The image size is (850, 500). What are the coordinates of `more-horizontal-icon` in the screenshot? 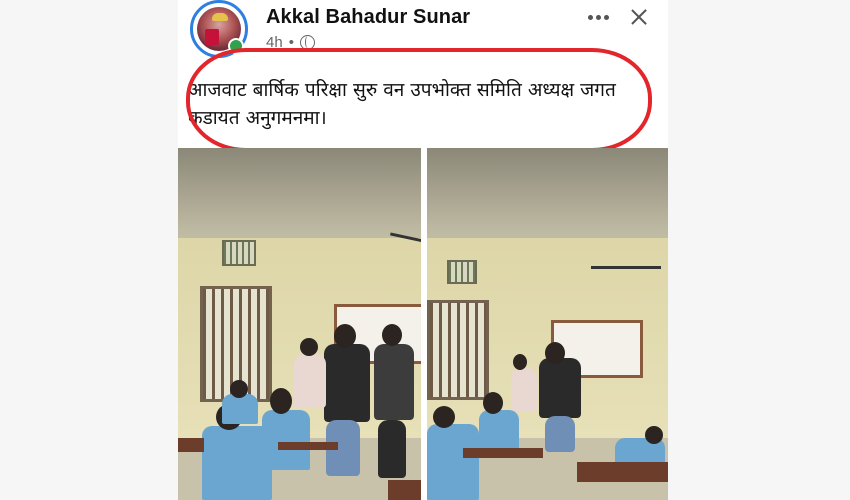 It's located at (590, 17).